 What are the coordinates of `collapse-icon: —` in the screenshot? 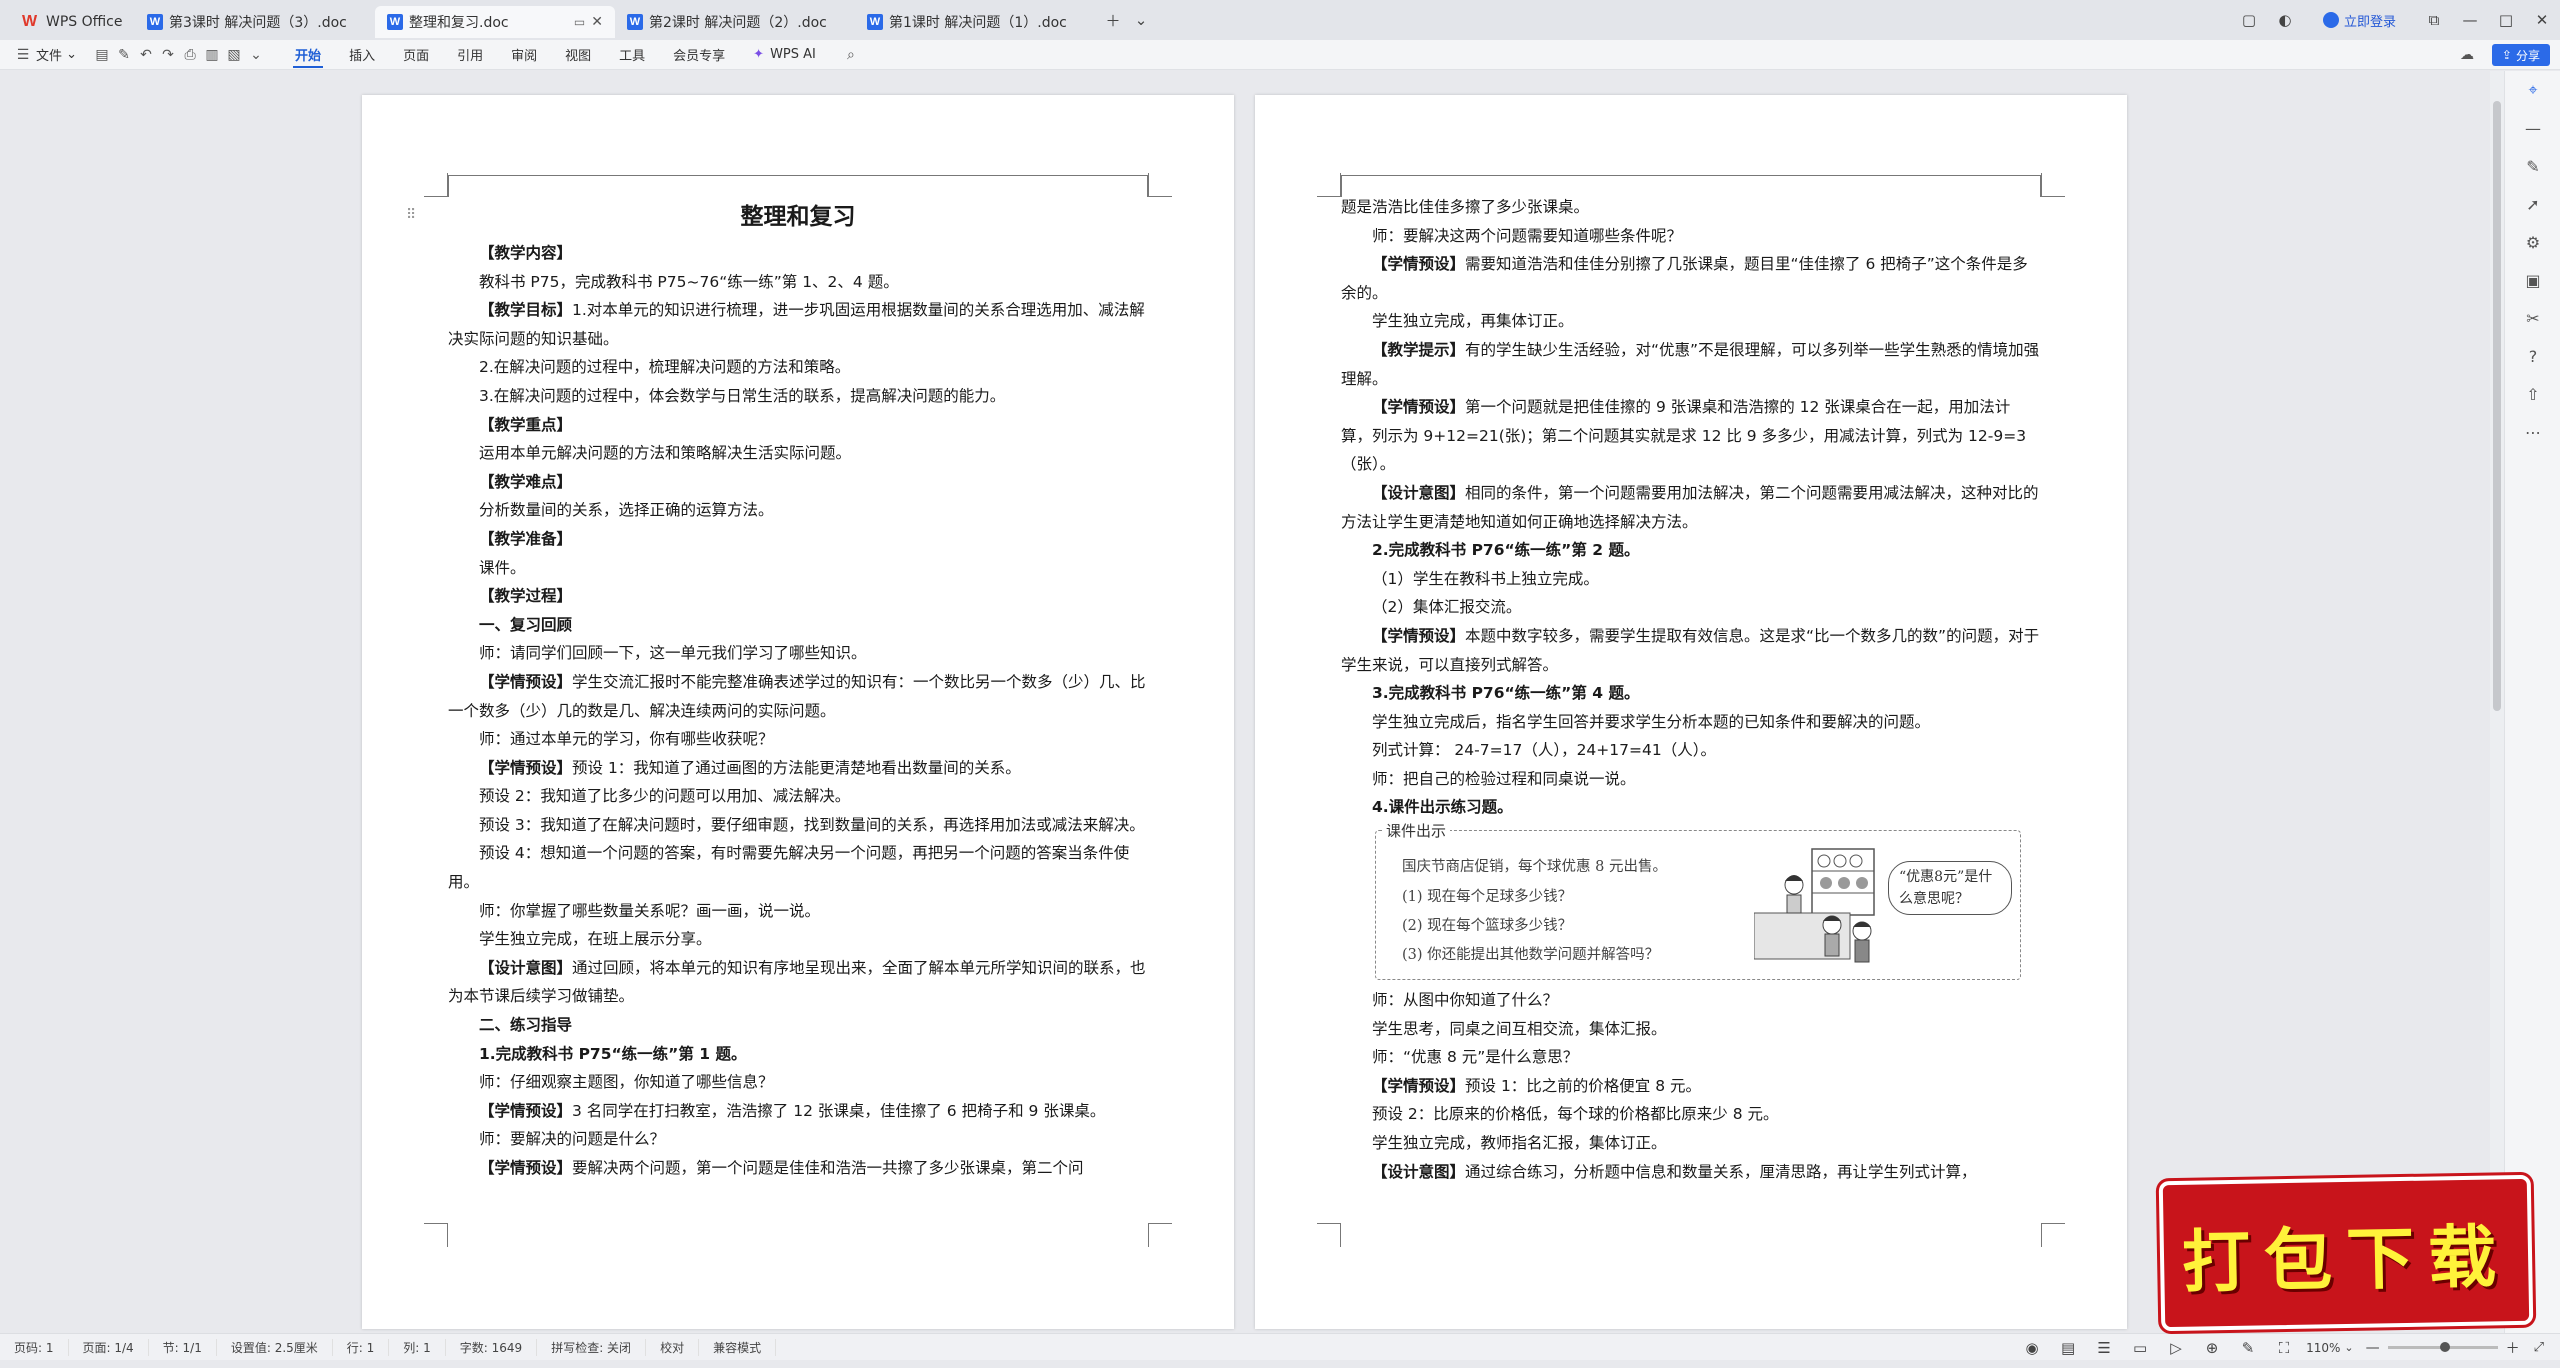 It's located at (2532, 128).